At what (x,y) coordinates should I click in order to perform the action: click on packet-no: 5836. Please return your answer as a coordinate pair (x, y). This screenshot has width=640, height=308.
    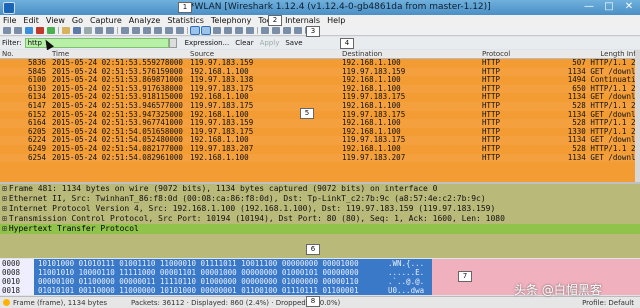
    Looking at the image, I should click on (36, 63).